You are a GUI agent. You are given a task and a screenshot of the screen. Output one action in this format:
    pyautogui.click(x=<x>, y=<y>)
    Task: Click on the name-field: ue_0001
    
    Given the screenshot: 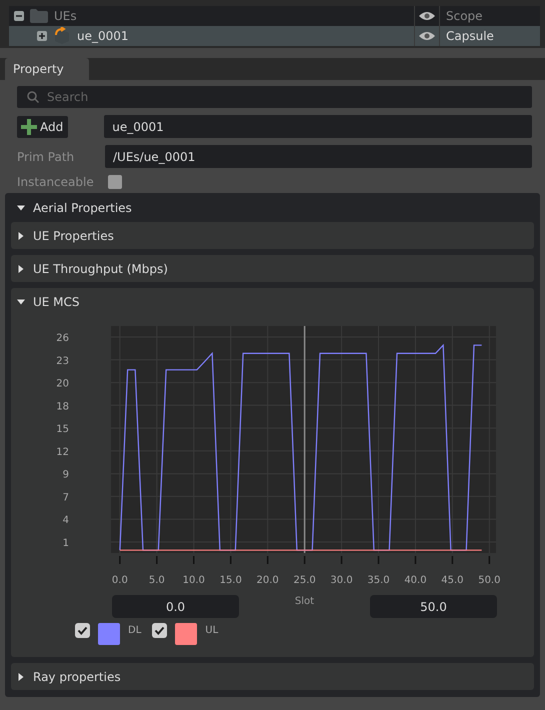 What is the action you would take?
    pyautogui.click(x=318, y=126)
    